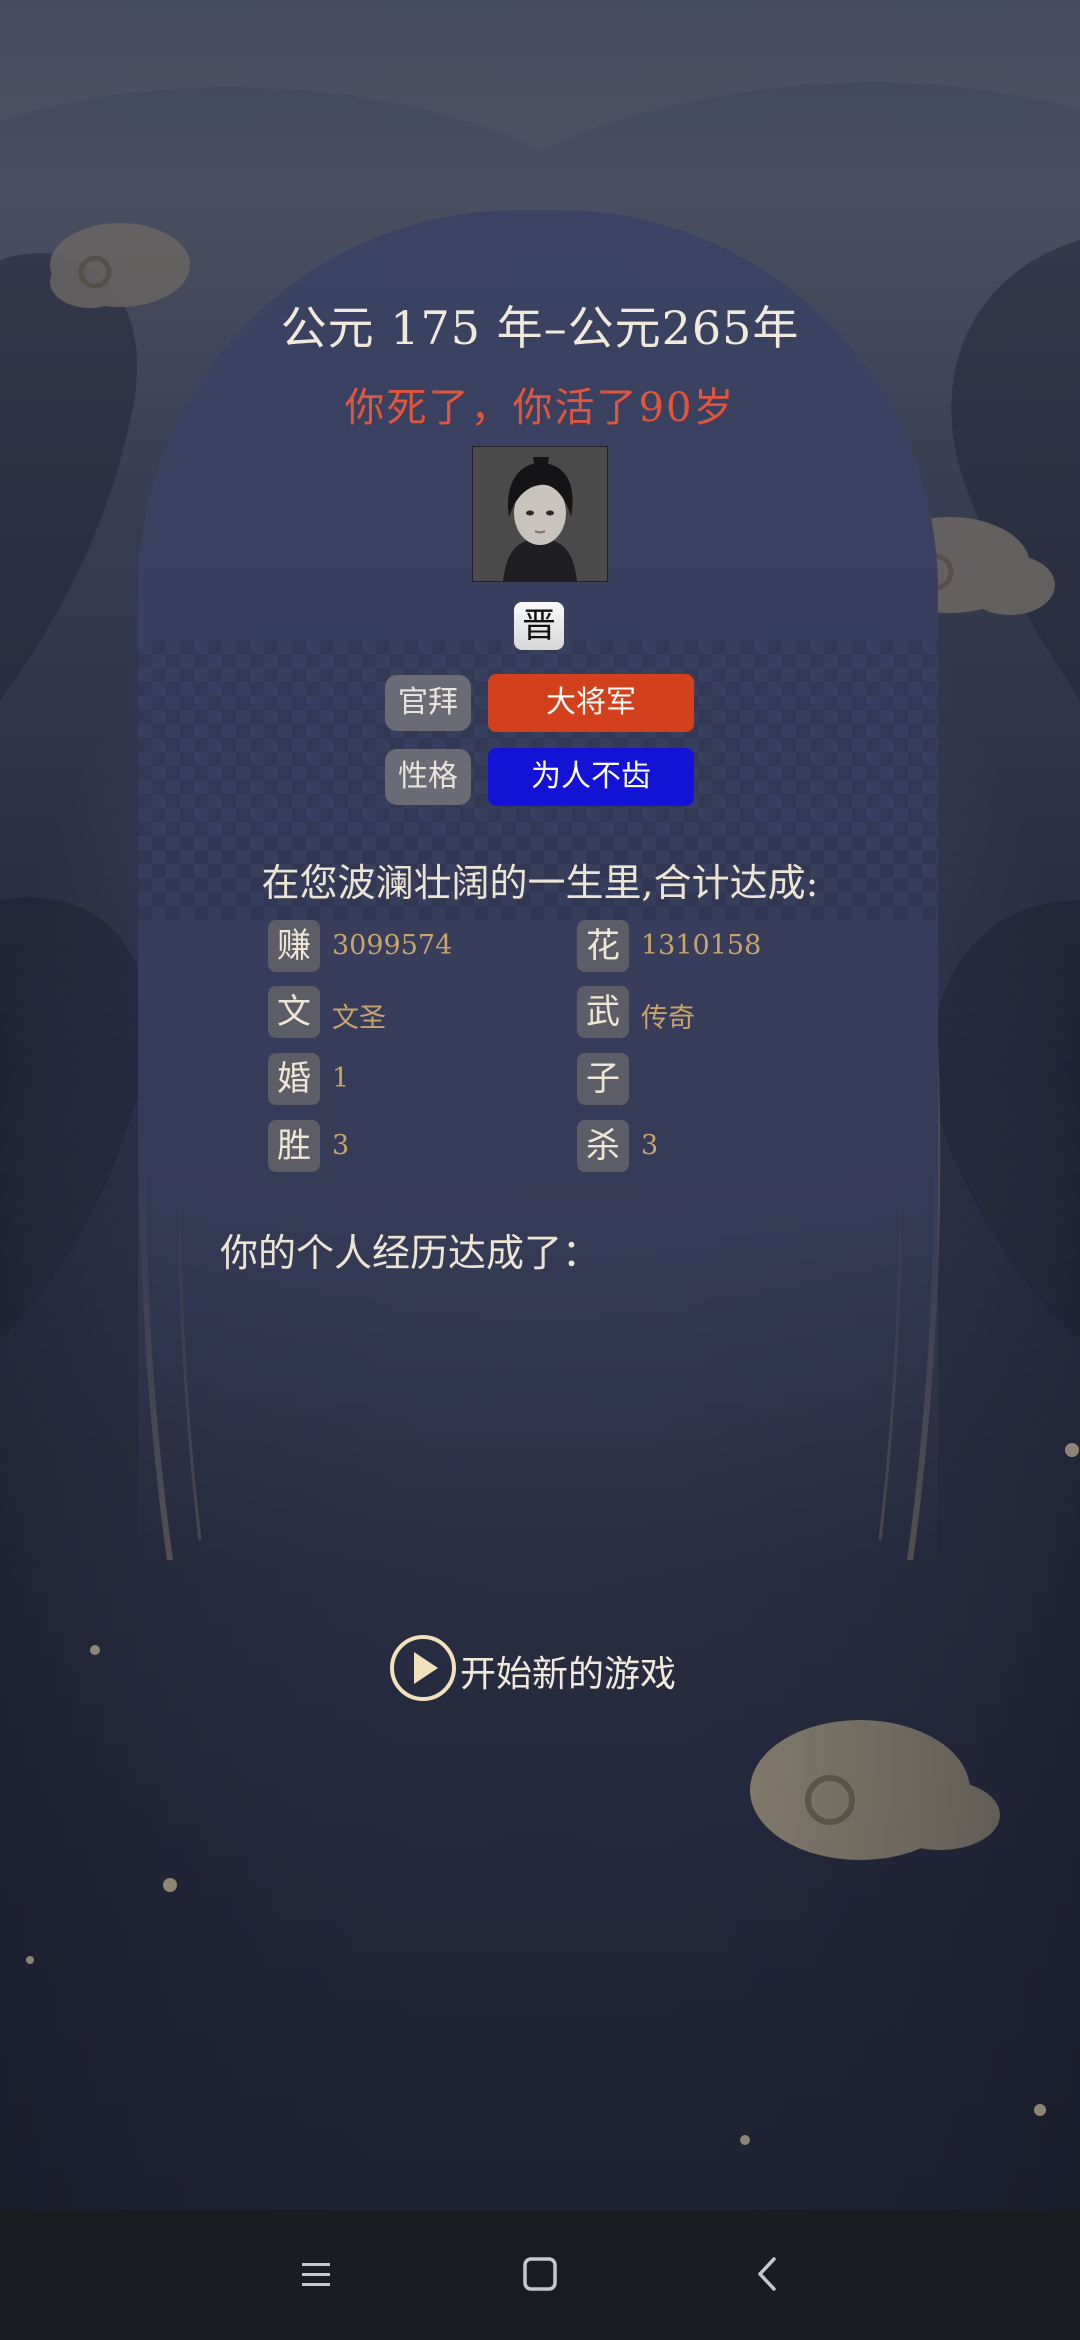  What do you see at coordinates (428, 777) in the screenshot?
I see `personality-label: 性格` at bounding box center [428, 777].